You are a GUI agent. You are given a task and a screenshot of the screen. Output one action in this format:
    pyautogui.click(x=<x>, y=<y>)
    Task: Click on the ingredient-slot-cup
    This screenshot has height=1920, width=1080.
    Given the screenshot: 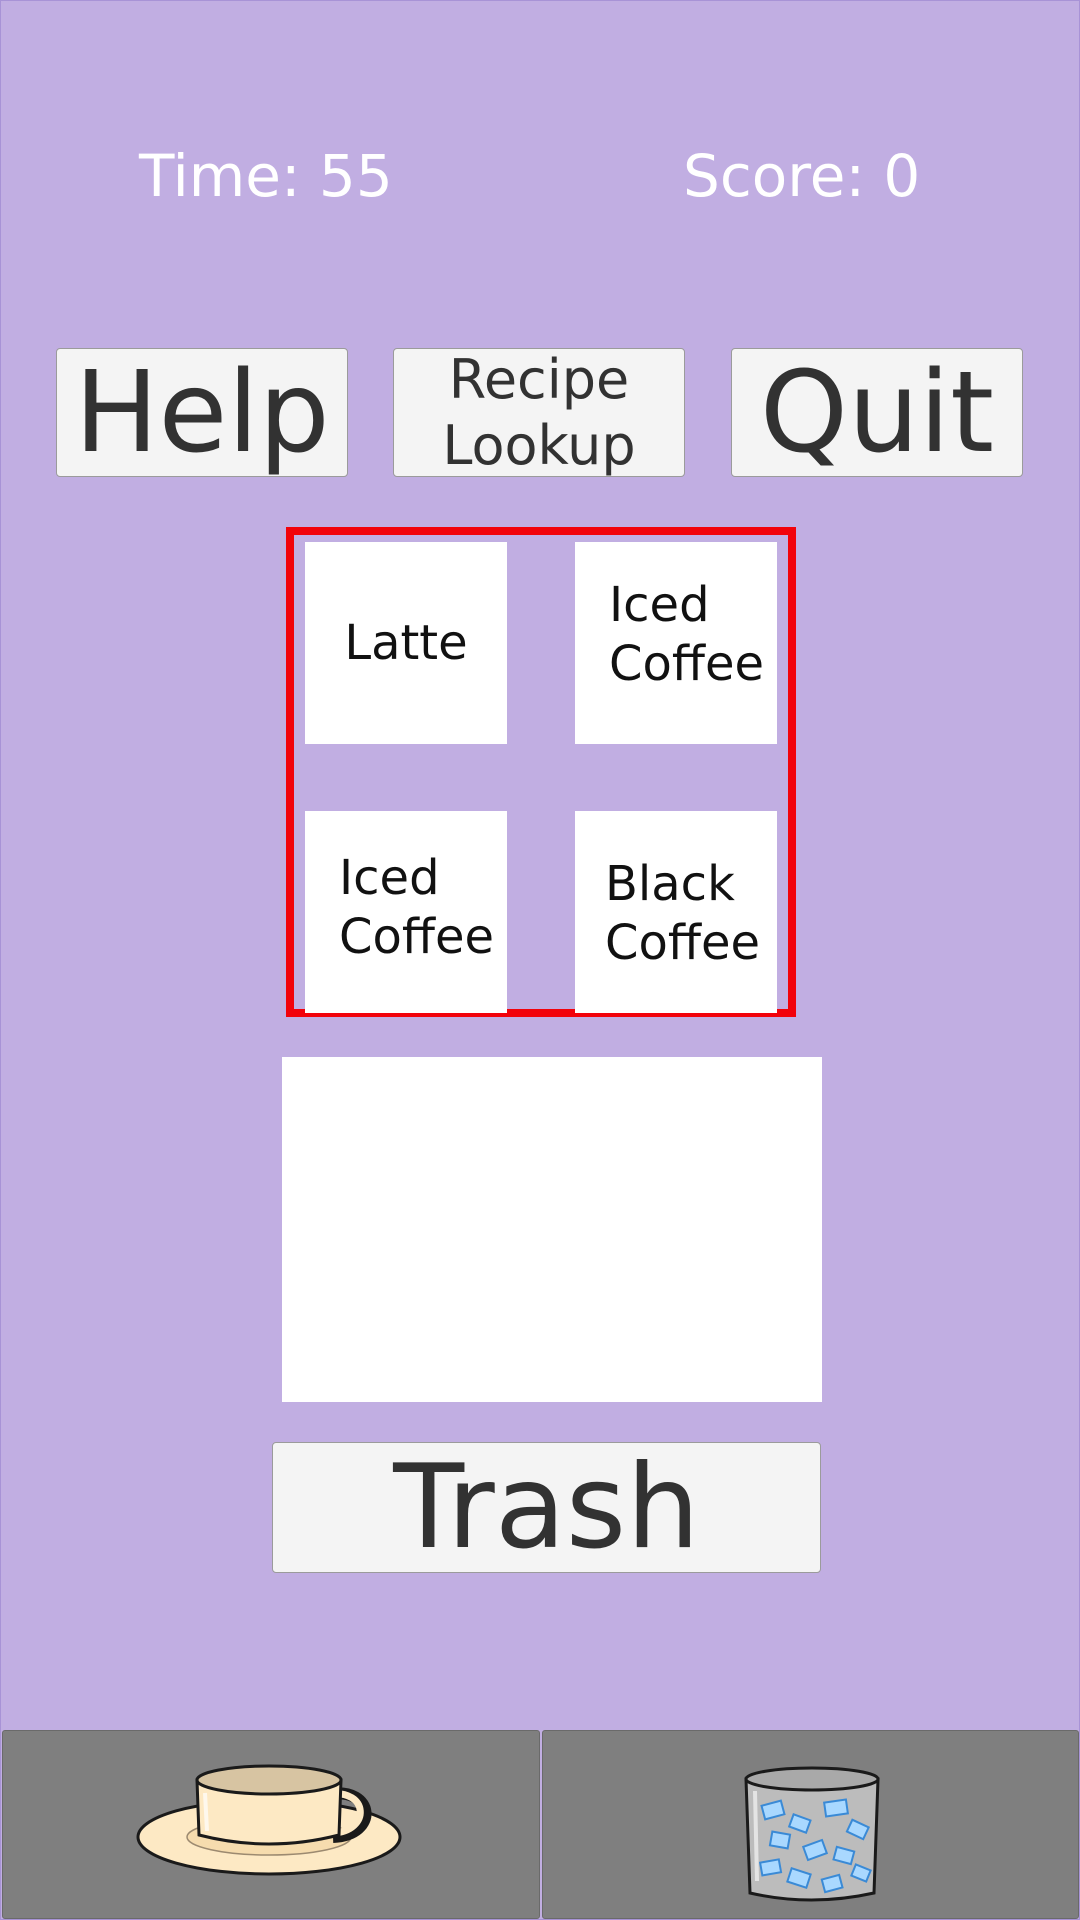 What is the action you would take?
    pyautogui.click(x=271, y=1824)
    